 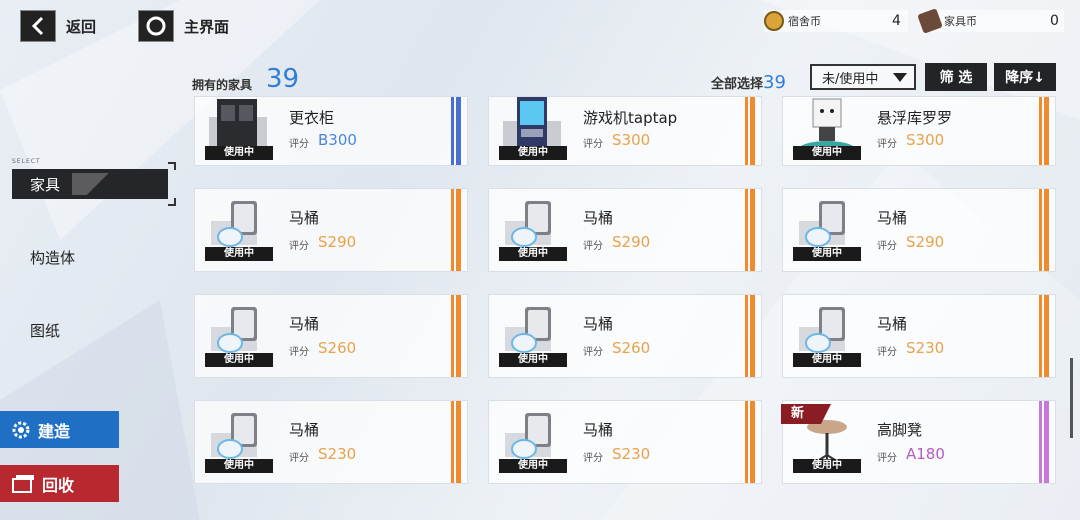 What do you see at coordinates (1054, 21) in the screenshot?
I see `furniture-coin-value: 0` at bounding box center [1054, 21].